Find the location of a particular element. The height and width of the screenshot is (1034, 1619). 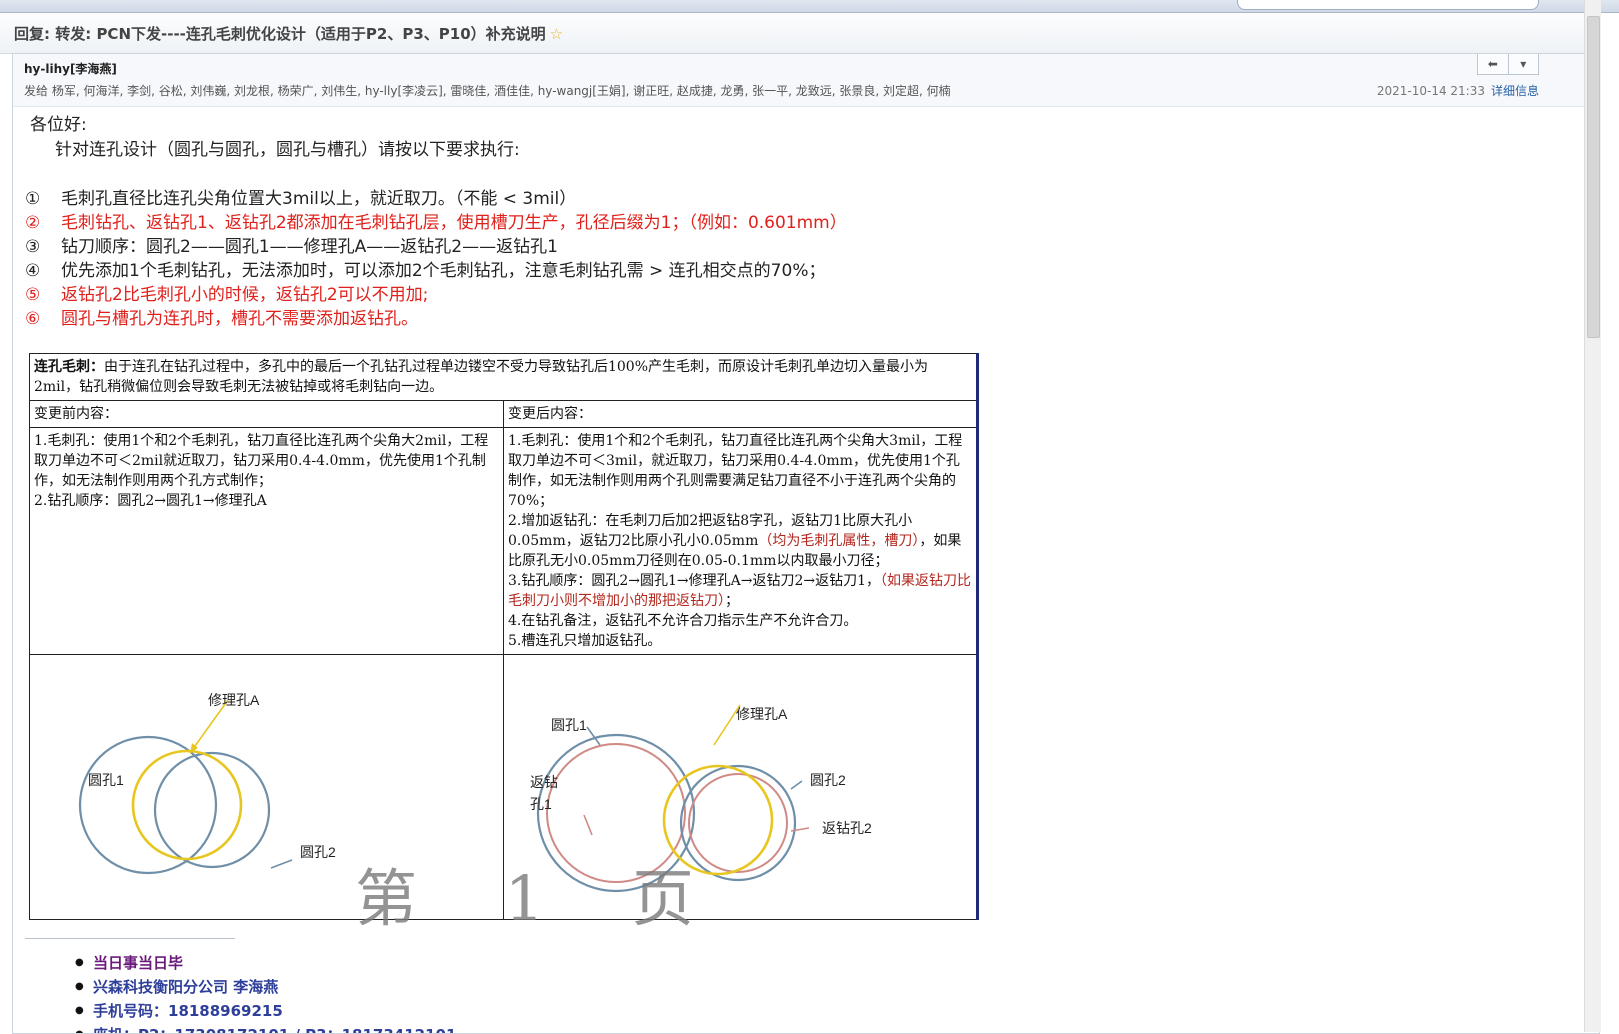

table-header-bold: 连孔毛刺： is located at coordinates (69, 367).